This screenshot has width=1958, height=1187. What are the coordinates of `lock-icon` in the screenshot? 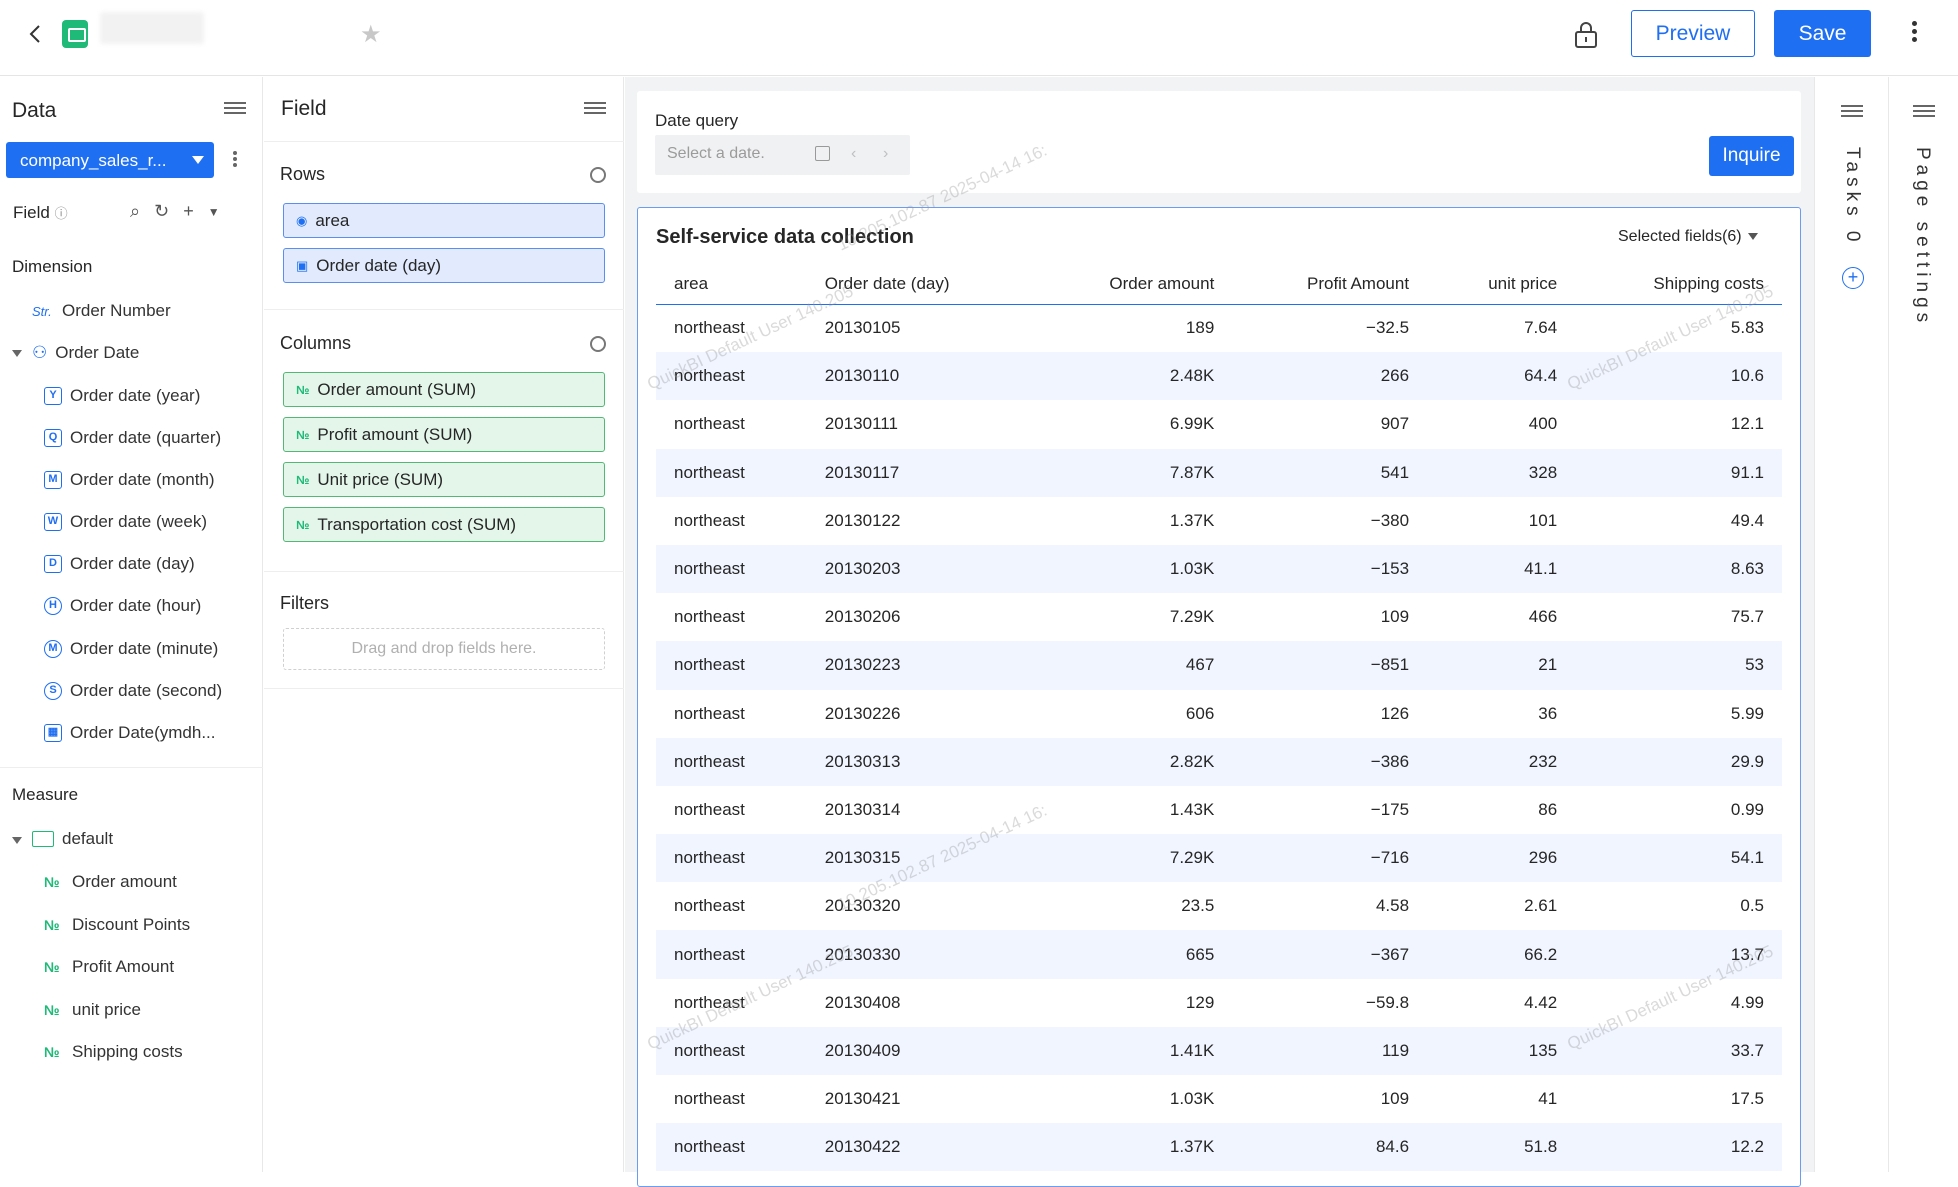 It's located at (1586, 35).